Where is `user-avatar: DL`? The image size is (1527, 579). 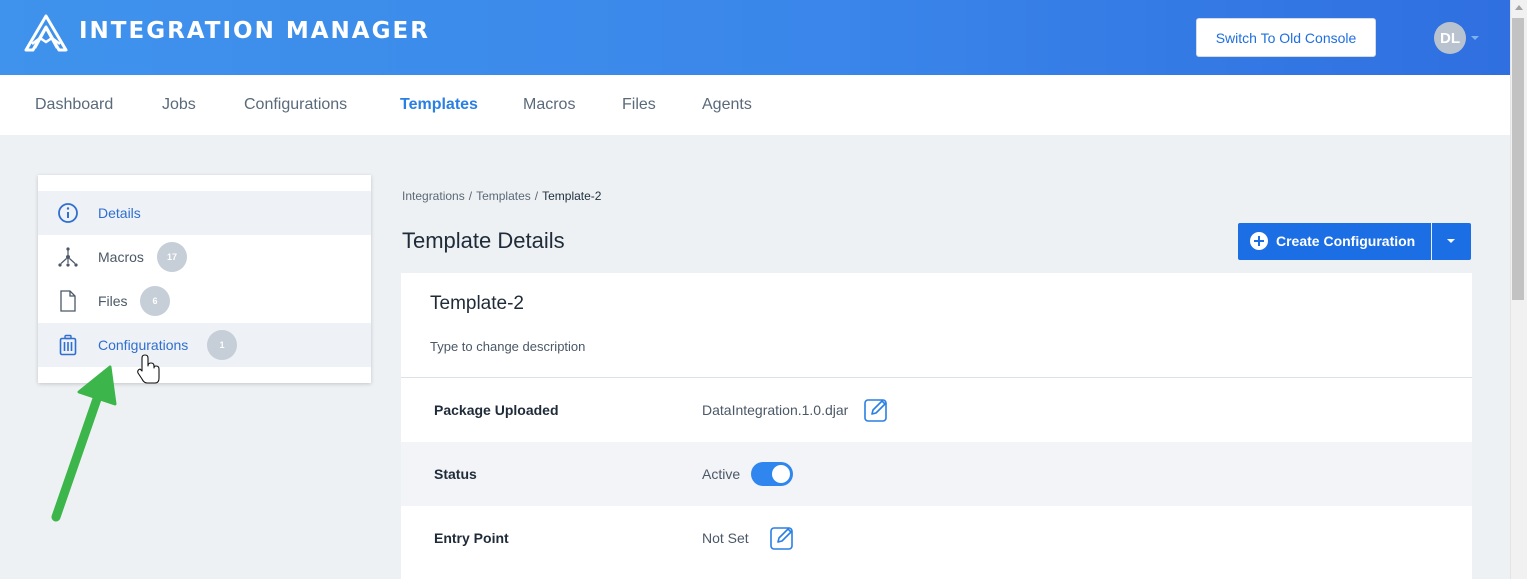
user-avatar: DL is located at coordinates (1450, 38).